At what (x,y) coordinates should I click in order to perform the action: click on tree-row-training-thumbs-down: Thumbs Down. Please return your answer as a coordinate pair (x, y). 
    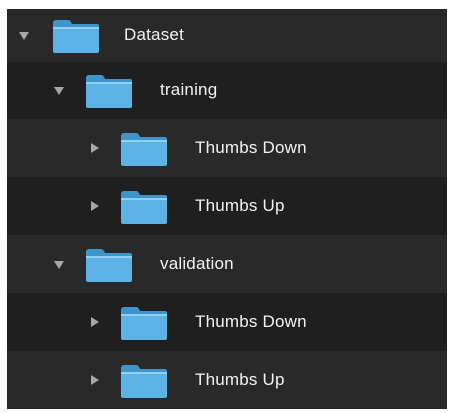
    Looking at the image, I should click on (227, 148).